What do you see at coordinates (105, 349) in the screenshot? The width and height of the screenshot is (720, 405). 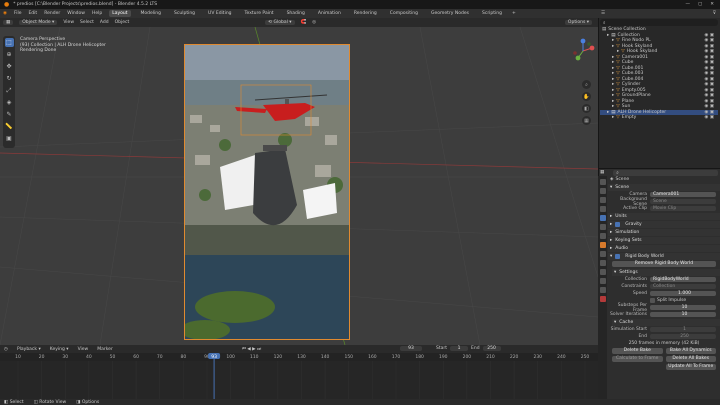 I see `marker-menu: Marker` at bounding box center [105, 349].